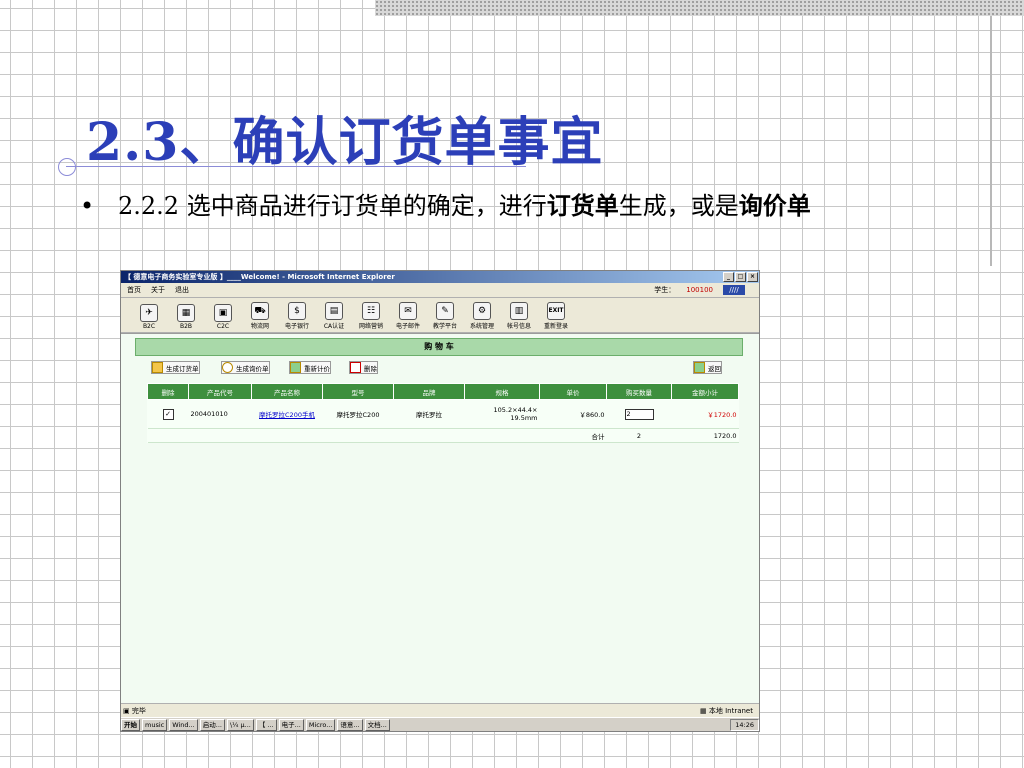 The width and height of the screenshot is (1024, 768). I want to click on back-button: 返回, so click(707, 367).